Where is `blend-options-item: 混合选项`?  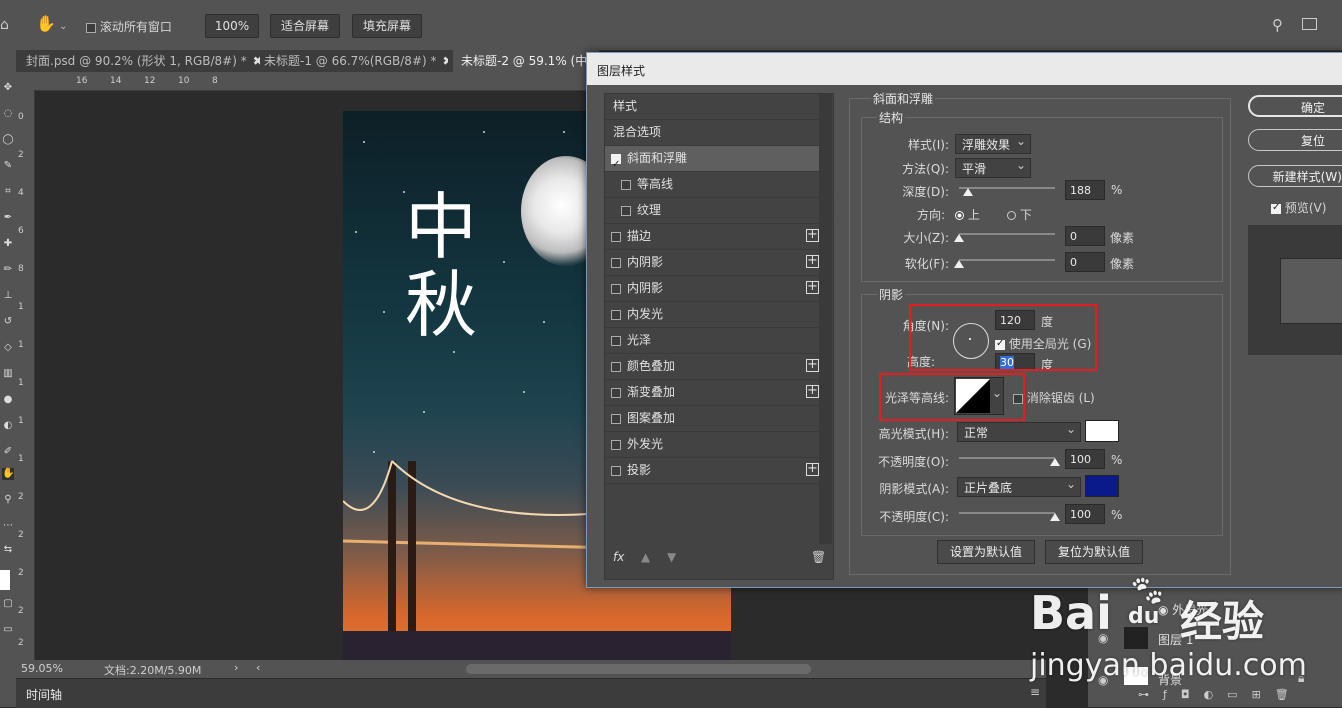 blend-options-item: 混合选项 is located at coordinates (715, 133).